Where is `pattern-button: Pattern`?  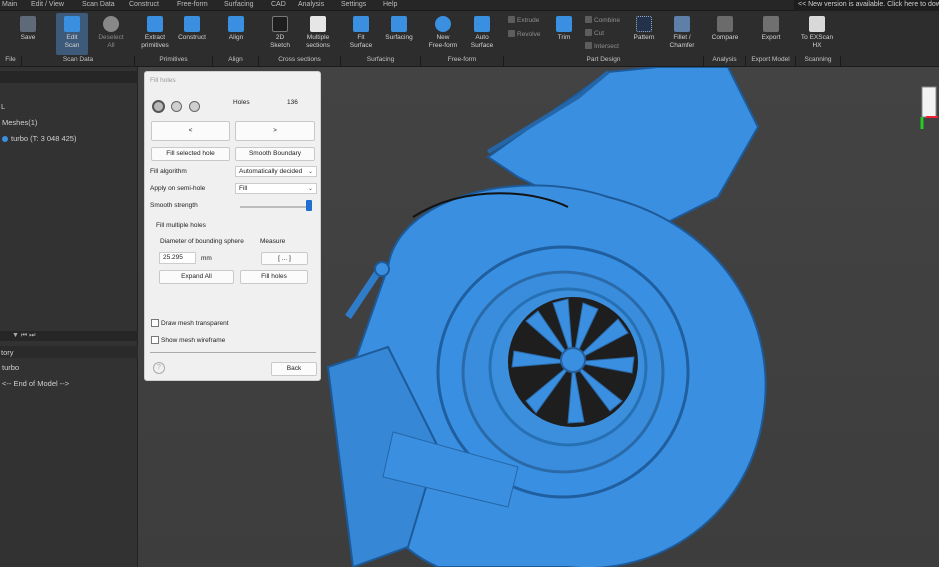
pattern-button: Pattern is located at coordinates (644, 27).